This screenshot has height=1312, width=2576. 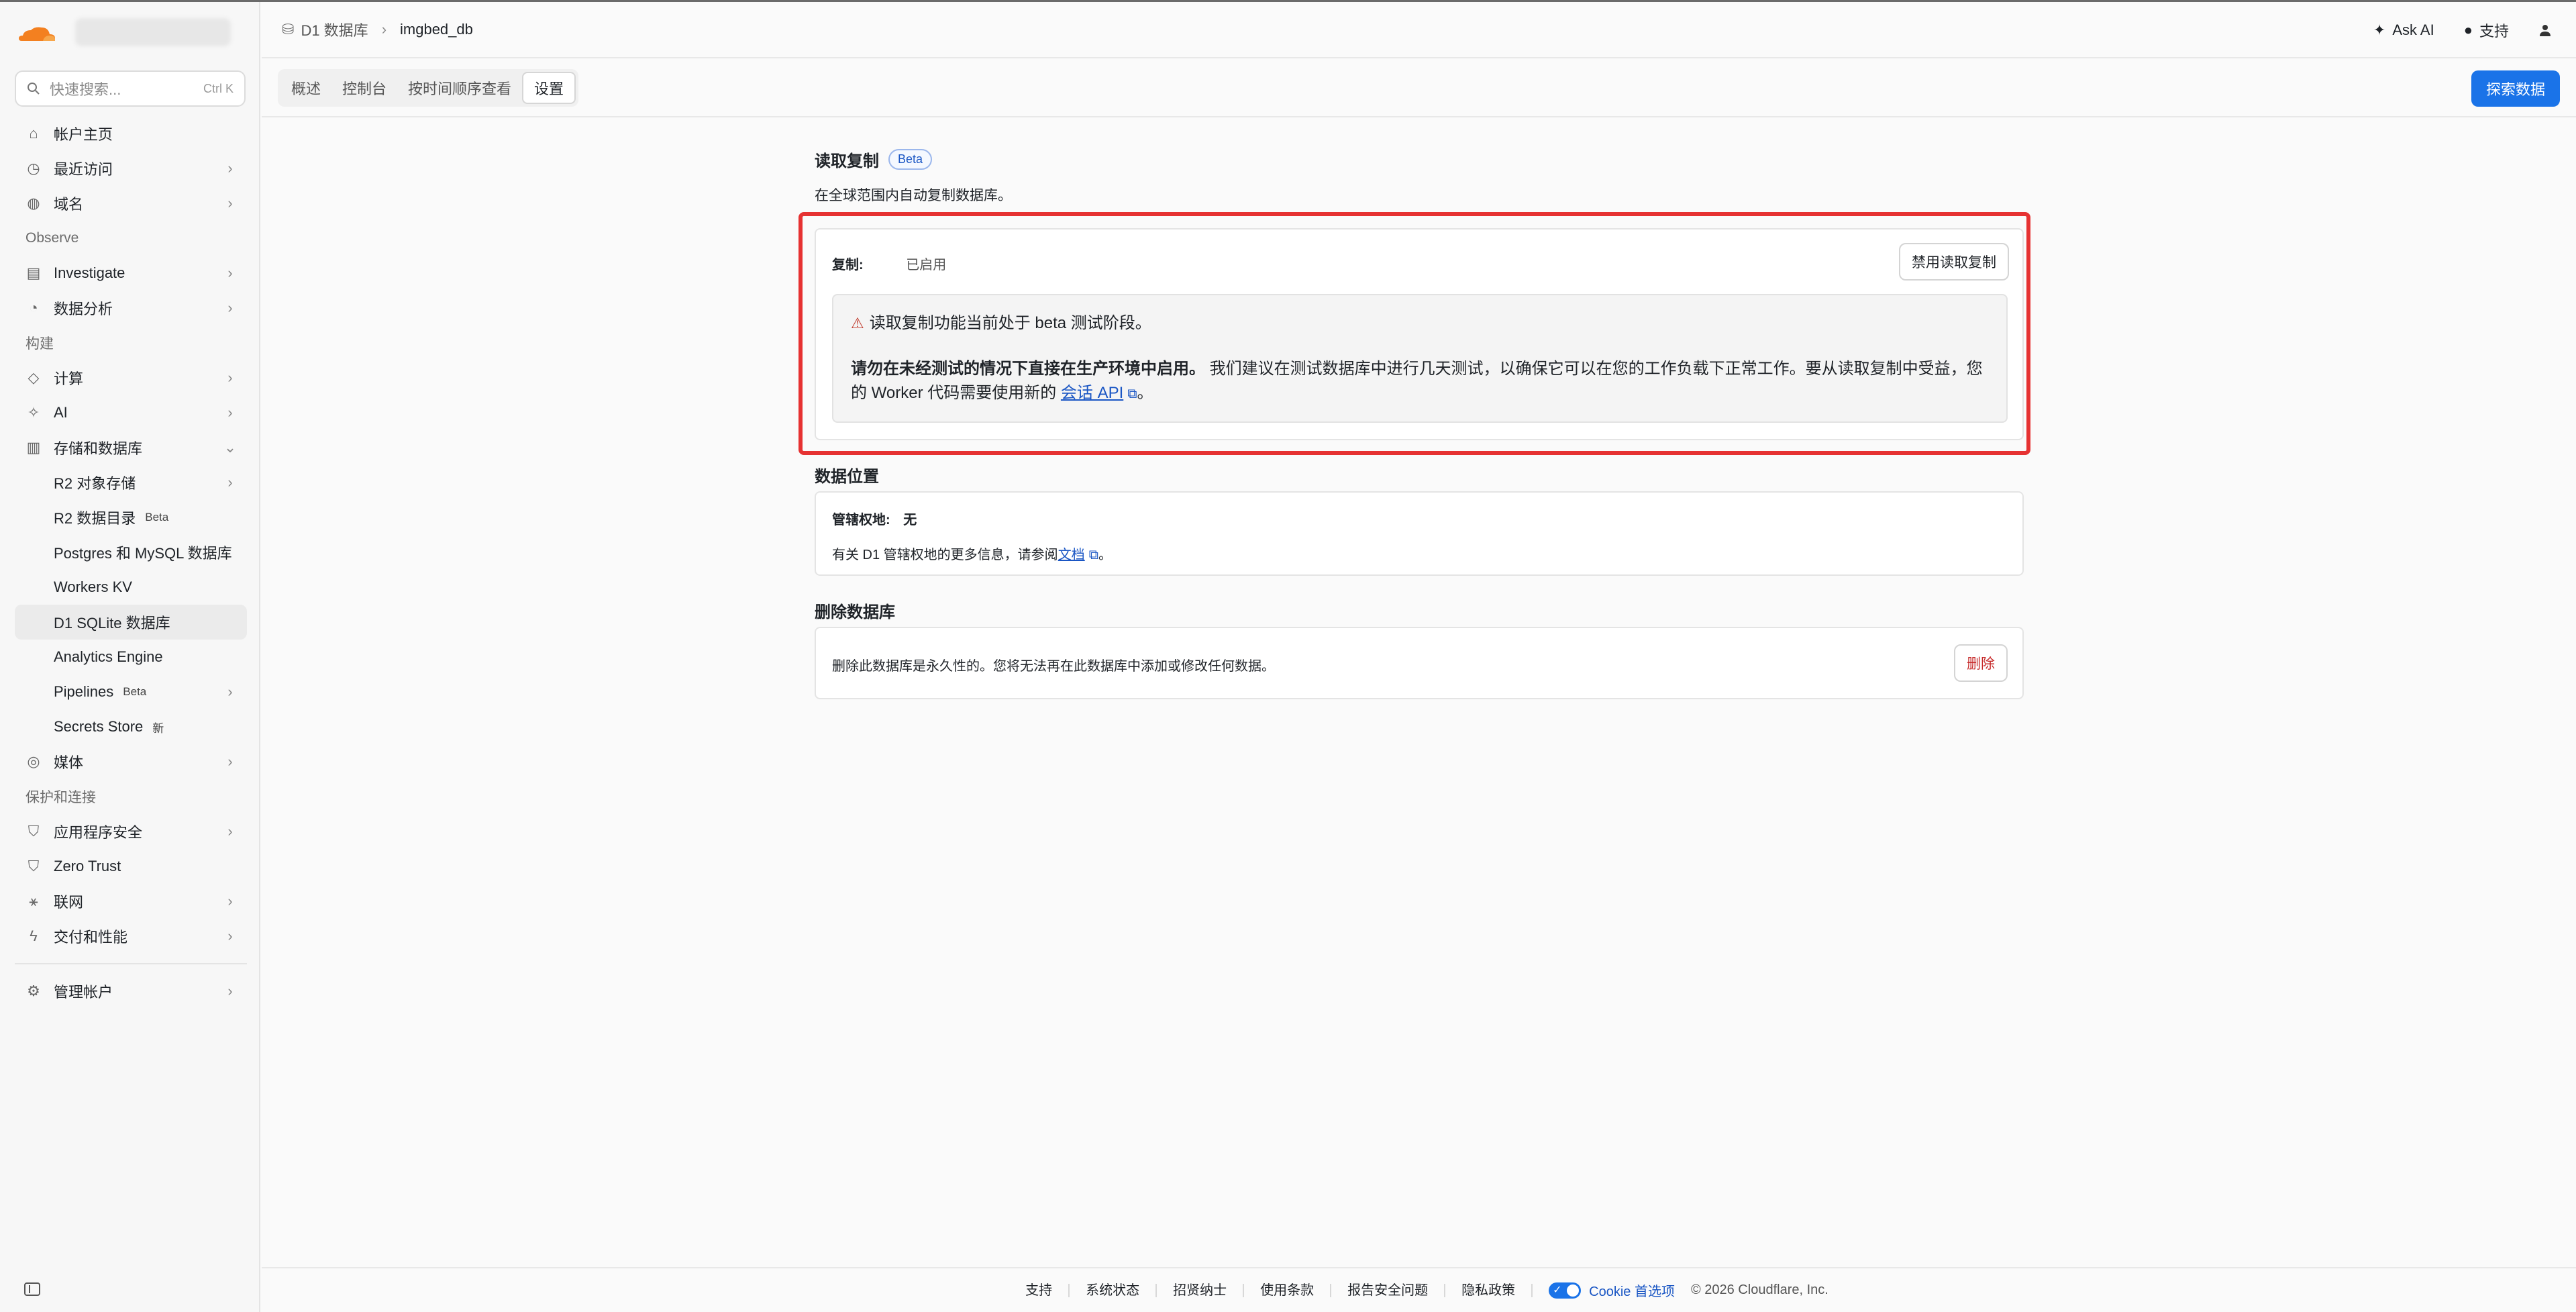 What do you see at coordinates (459, 88) in the screenshot?
I see `tab-time-travel: 按时间顺序查看` at bounding box center [459, 88].